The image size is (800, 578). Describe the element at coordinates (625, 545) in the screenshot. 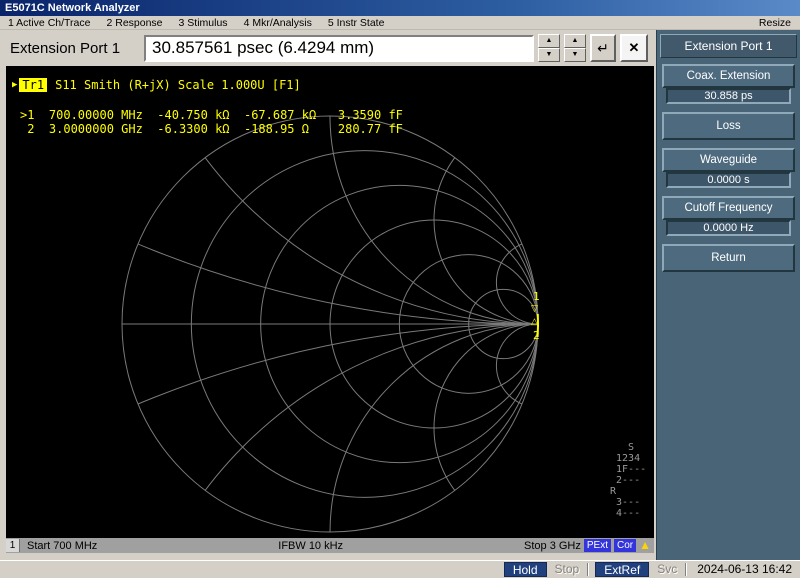

I see `cor-badge: Cor` at that location.